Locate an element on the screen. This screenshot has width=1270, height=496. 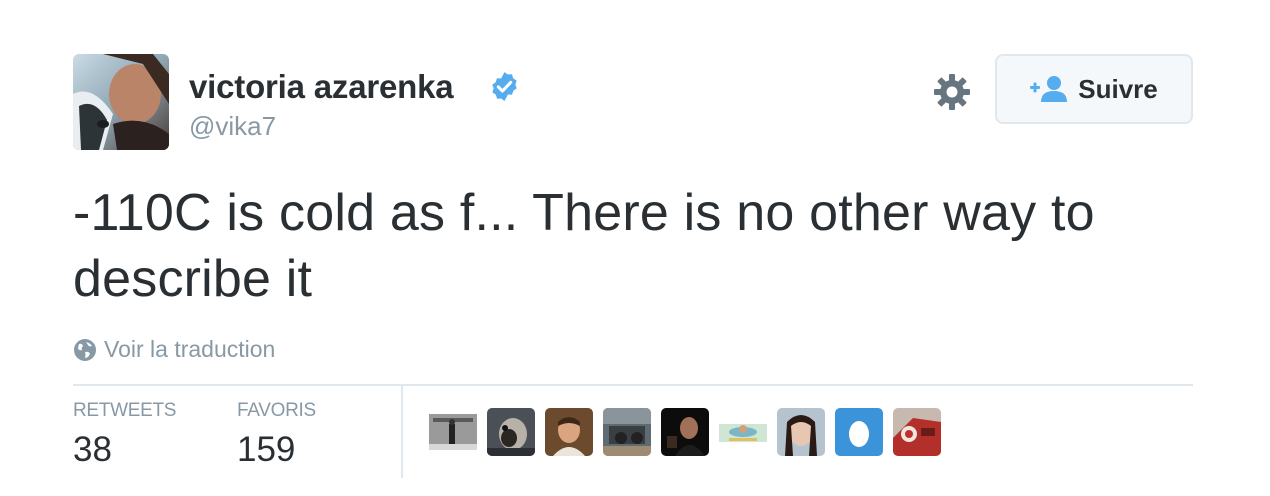
translate-label: Voir la traduction is located at coordinates (190, 349).